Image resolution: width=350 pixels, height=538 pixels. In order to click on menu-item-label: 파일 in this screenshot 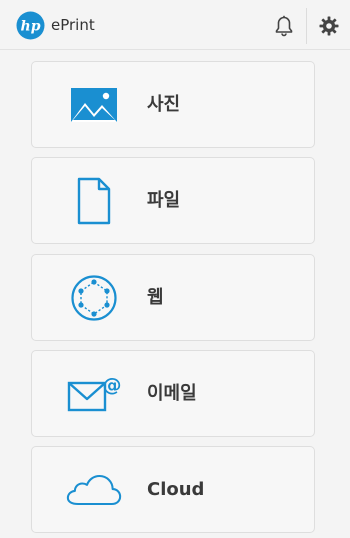, I will do `click(164, 200)`.